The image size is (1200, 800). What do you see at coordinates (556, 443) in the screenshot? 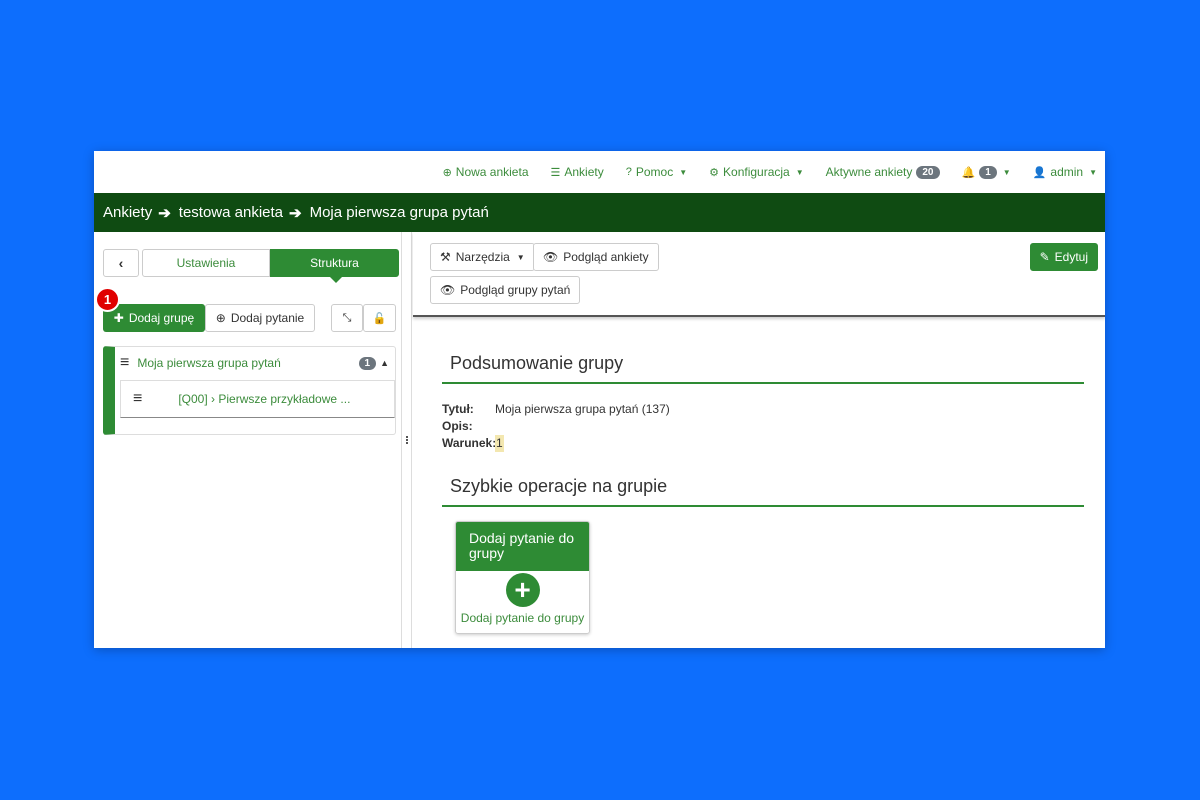
I see `summary-row-condition: Warunek: 1` at bounding box center [556, 443].